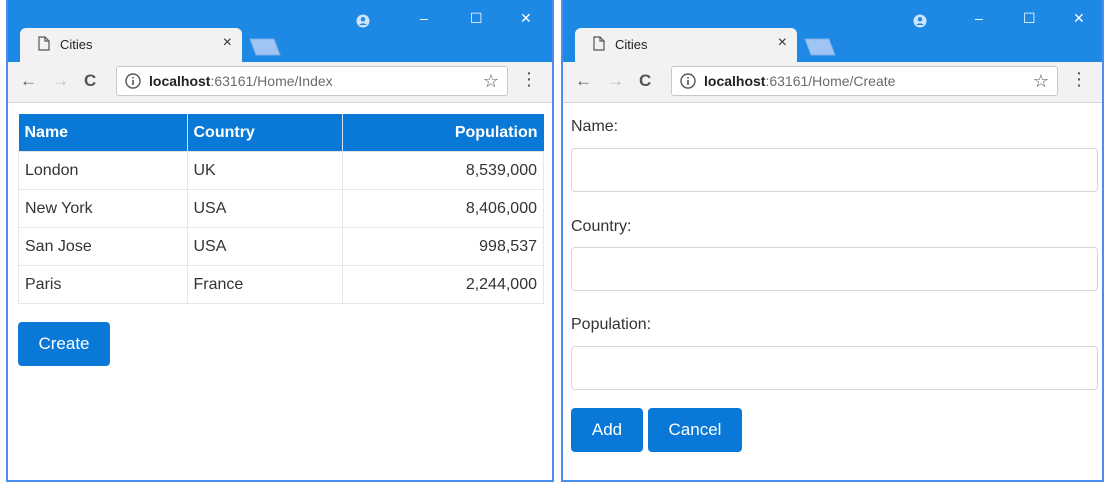 The width and height of the screenshot is (1106, 482). I want to click on population-input, so click(834, 368).